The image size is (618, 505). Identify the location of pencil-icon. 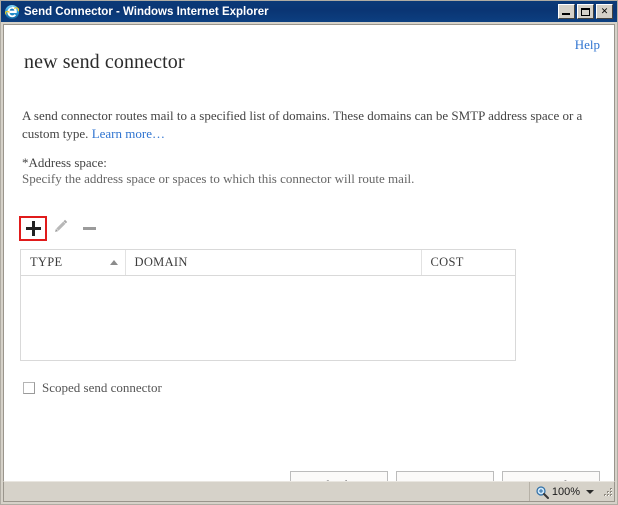
(61, 228).